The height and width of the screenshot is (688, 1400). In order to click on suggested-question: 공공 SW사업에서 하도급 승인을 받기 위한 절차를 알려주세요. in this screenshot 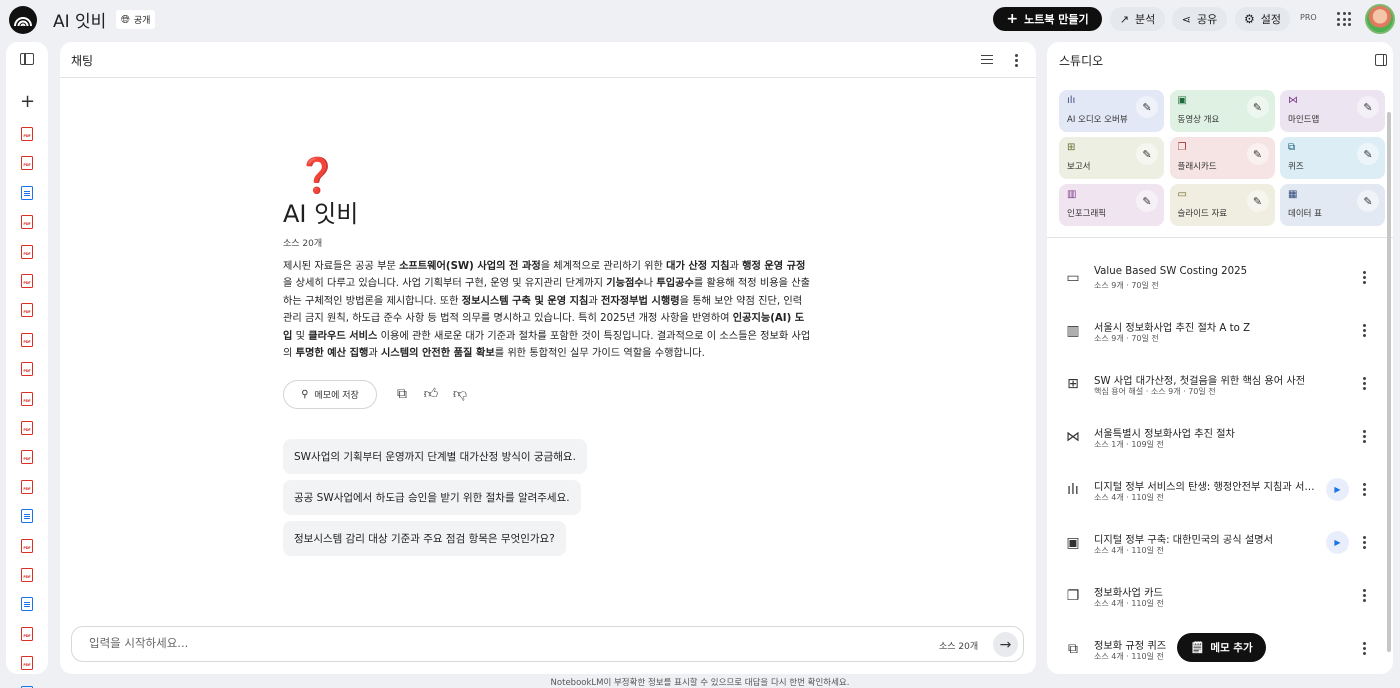, I will do `click(432, 497)`.